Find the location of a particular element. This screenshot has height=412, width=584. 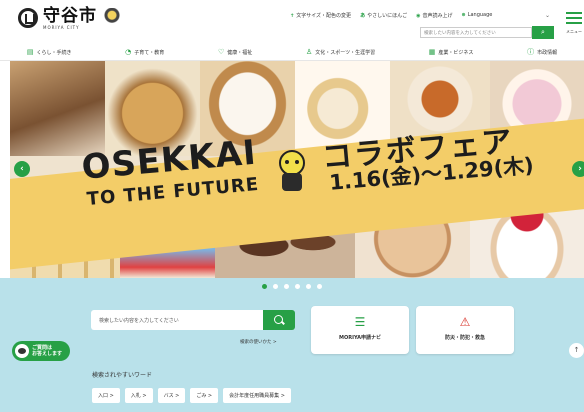

chatbot-icon is located at coordinates (22, 351).